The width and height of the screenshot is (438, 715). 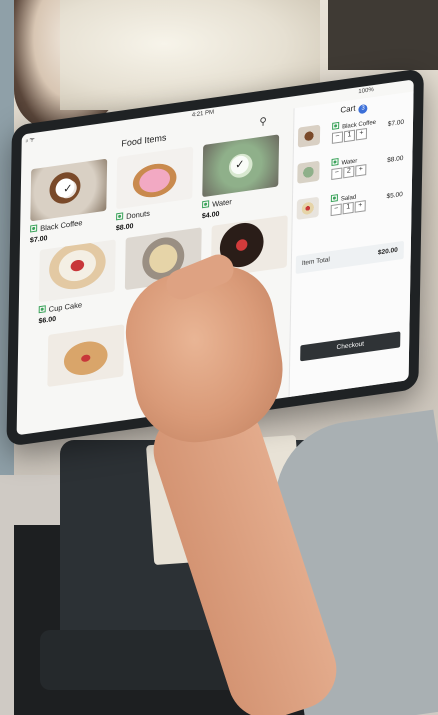 I want to click on food-card-black-coffee: ✓ Black Coffee $7.00, so click(x=69, y=201).